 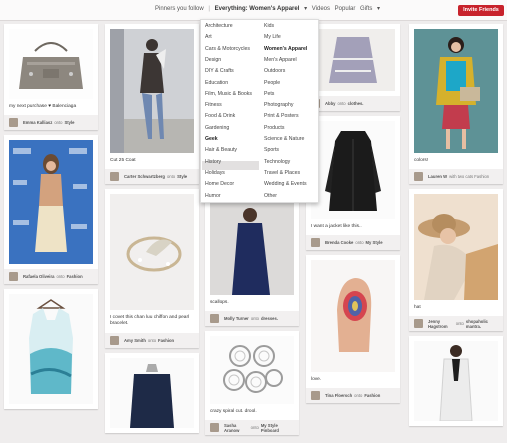 What do you see at coordinates (284, 139) in the screenshot?
I see `menu-item-science-nature: Science & Nature` at bounding box center [284, 139].